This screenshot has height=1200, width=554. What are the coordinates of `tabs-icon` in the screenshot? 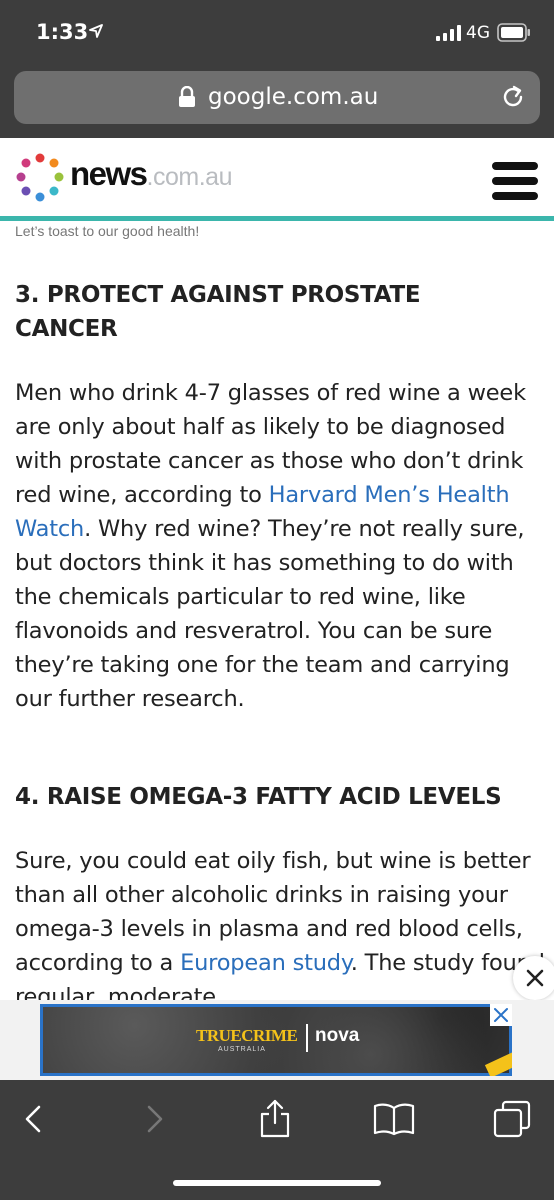 It's located at (512, 1119).